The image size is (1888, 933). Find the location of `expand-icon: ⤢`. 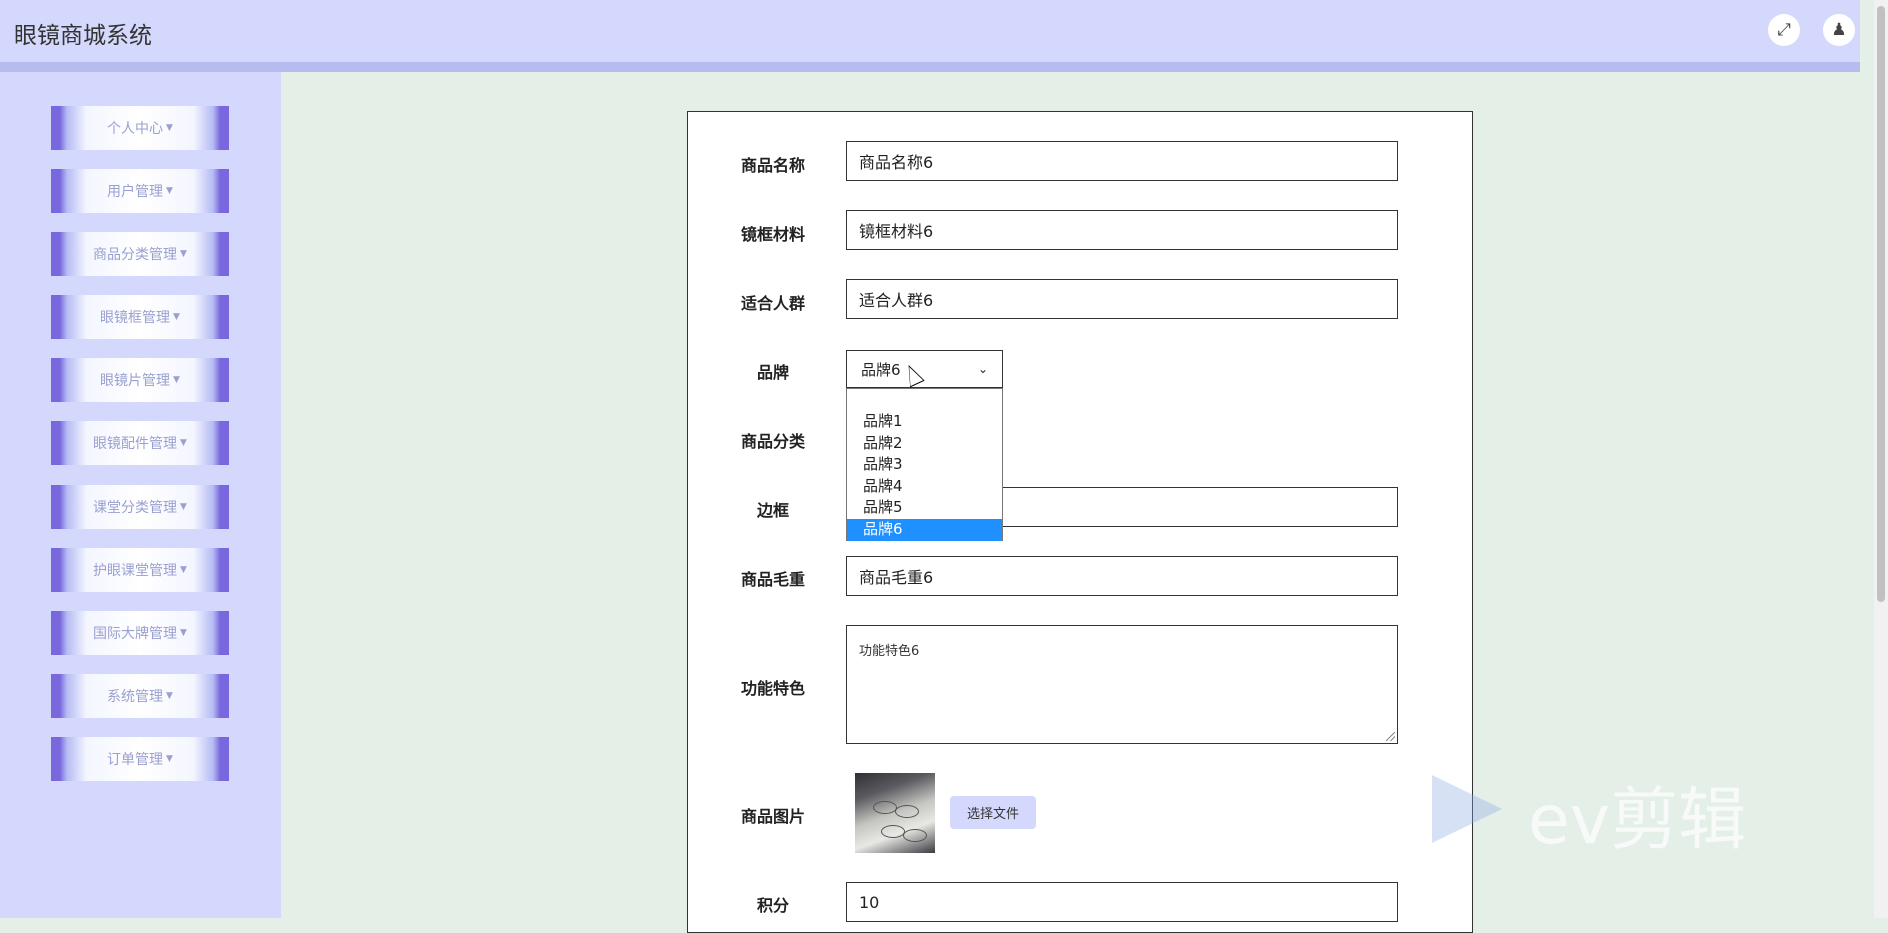

expand-icon: ⤢ is located at coordinates (1784, 30).